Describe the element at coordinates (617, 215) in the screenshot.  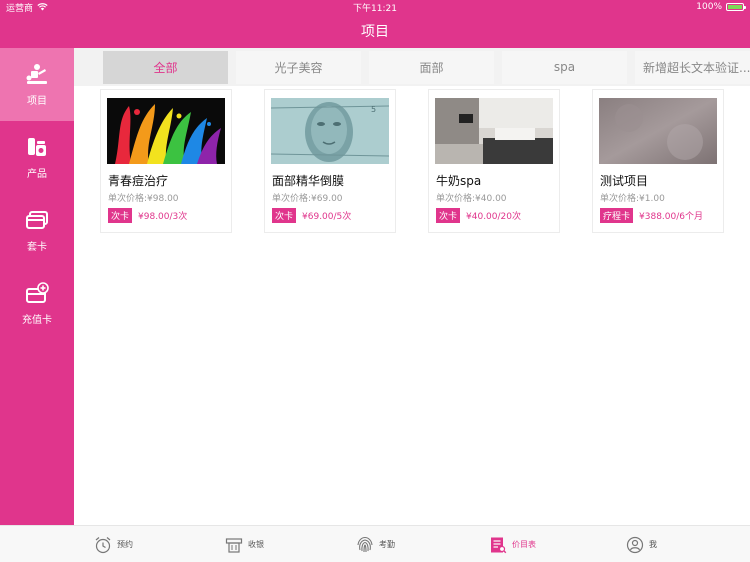
I see `card-type-badge: 疗程卡` at that location.